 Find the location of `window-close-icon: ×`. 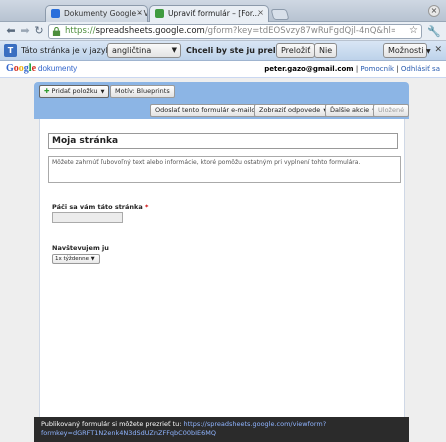

window-close-icon: × is located at coordinates (434, 11).